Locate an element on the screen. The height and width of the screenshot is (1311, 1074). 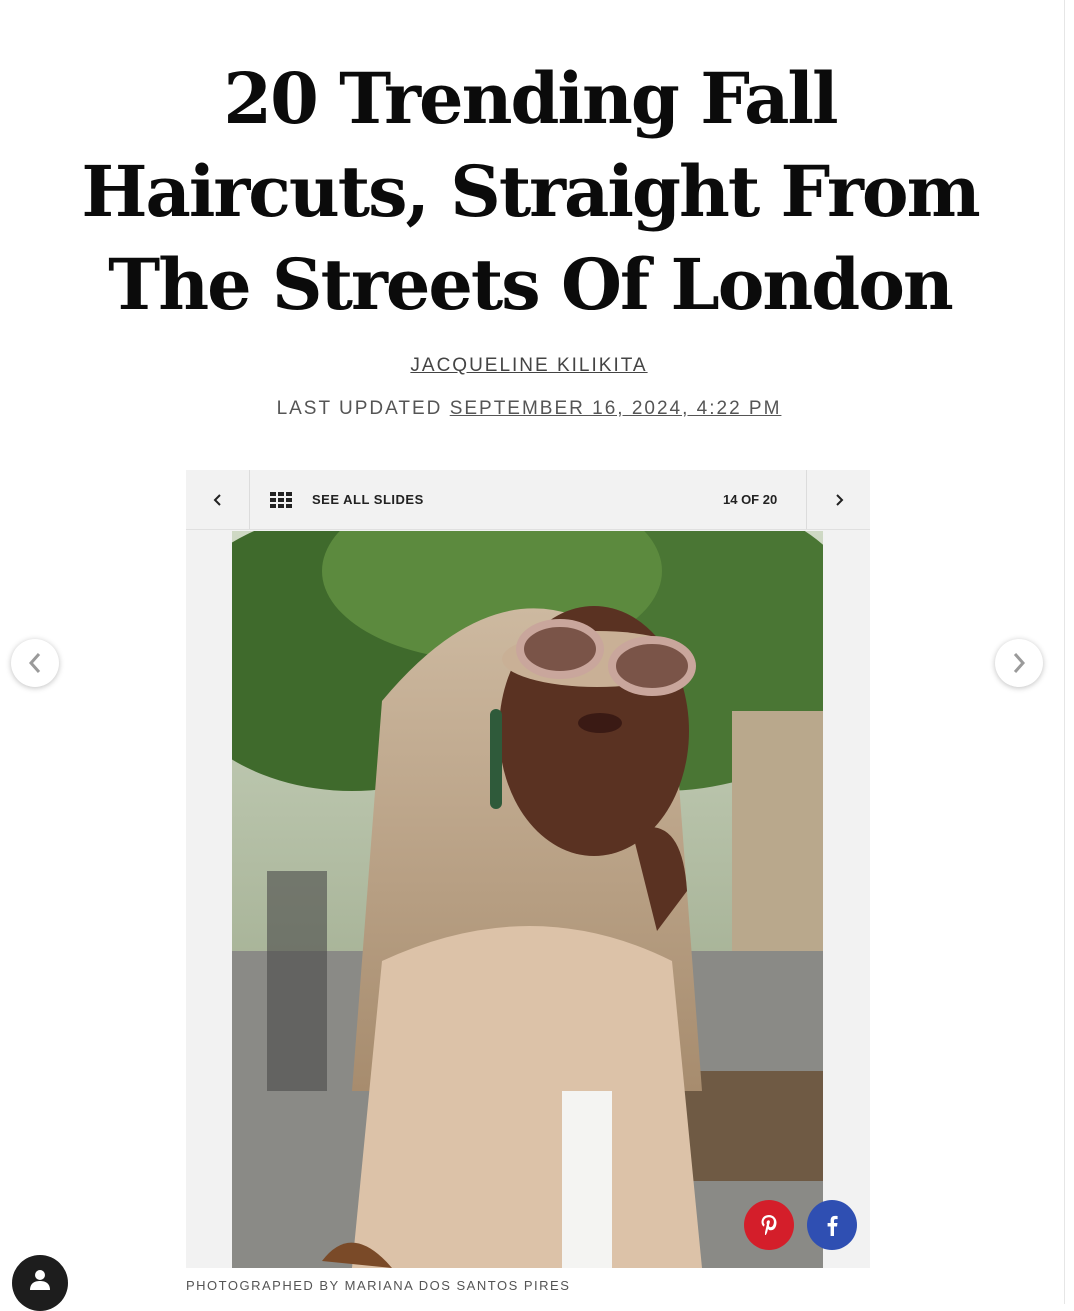
carousel-next-button is located at coordinates (1019, 663).